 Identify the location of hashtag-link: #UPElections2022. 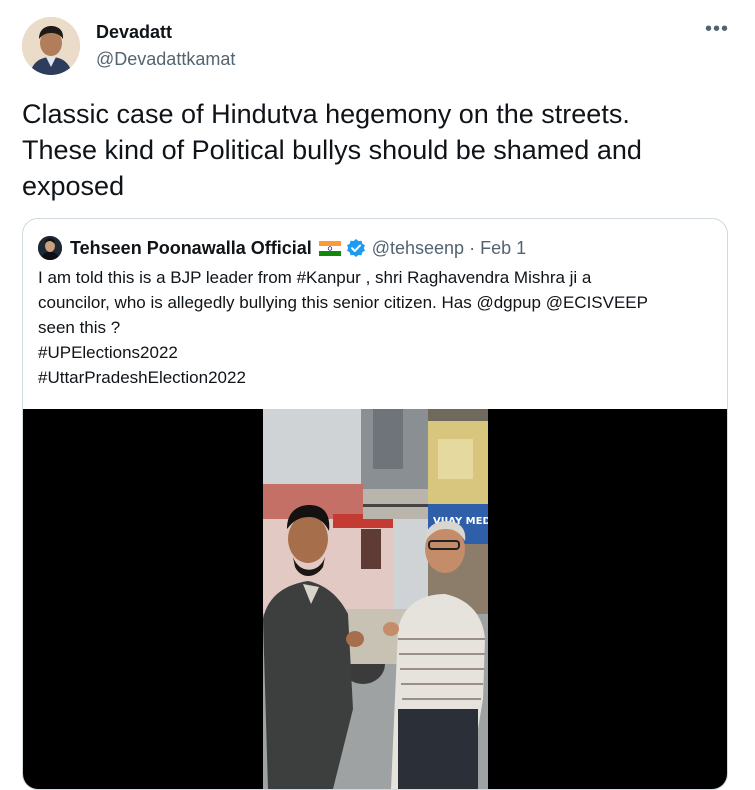
(378, 352).